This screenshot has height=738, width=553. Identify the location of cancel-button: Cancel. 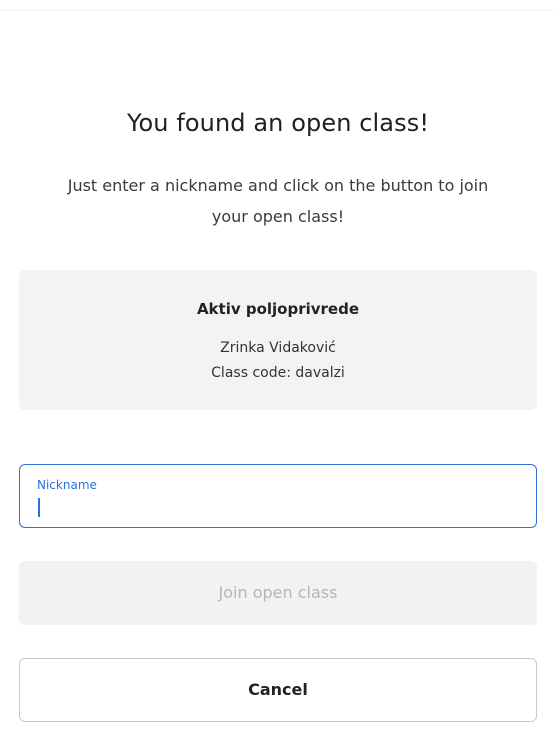
(278, 690).